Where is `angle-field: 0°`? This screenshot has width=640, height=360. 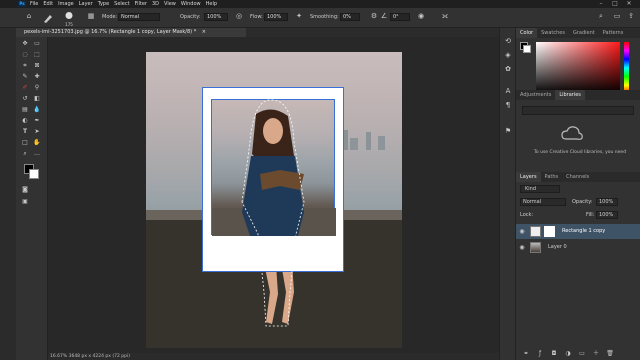 angle-field: 0° is located at coordinates (400, 17).